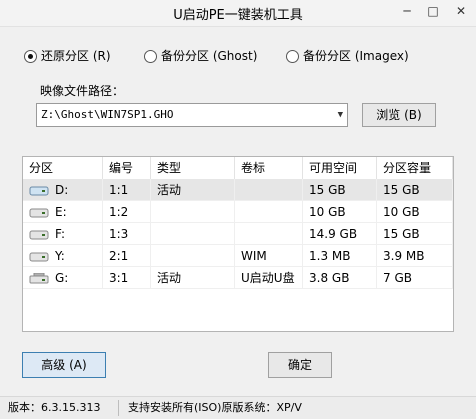 Image resolution: width=476 pixels, height=419 pixels. I want to click on version-text: 版本：6.3.15.313, so click(54, 407).